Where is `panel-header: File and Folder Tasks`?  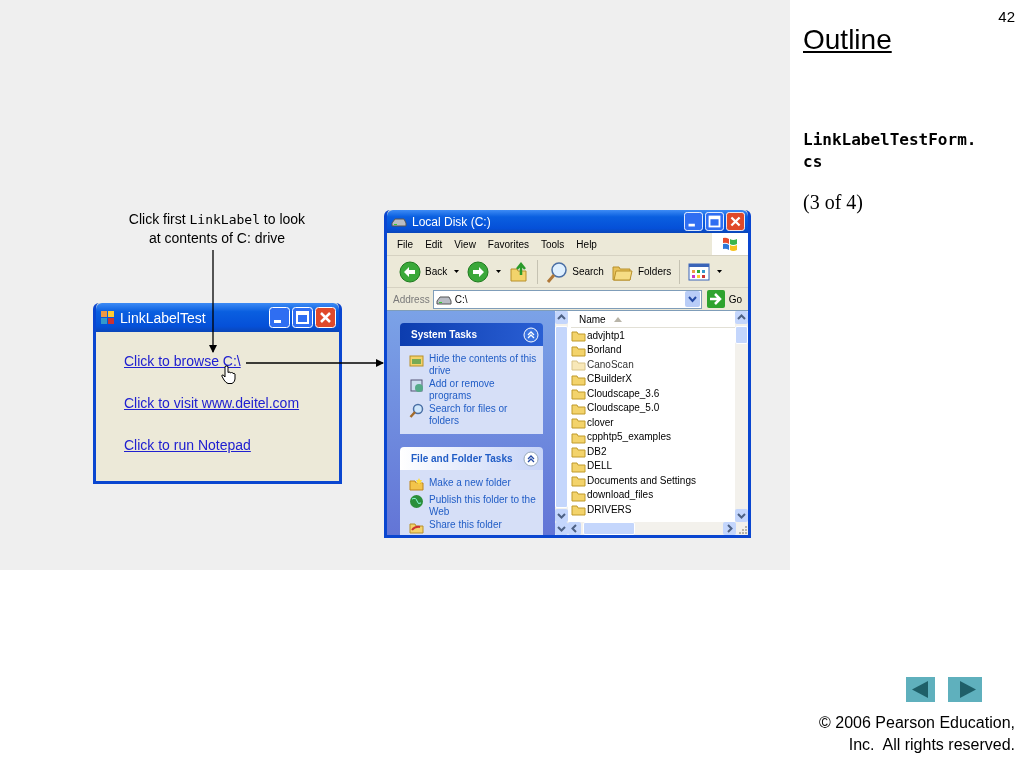 panel-header: File and Folder Tasks is located at coordinates (471, 458).